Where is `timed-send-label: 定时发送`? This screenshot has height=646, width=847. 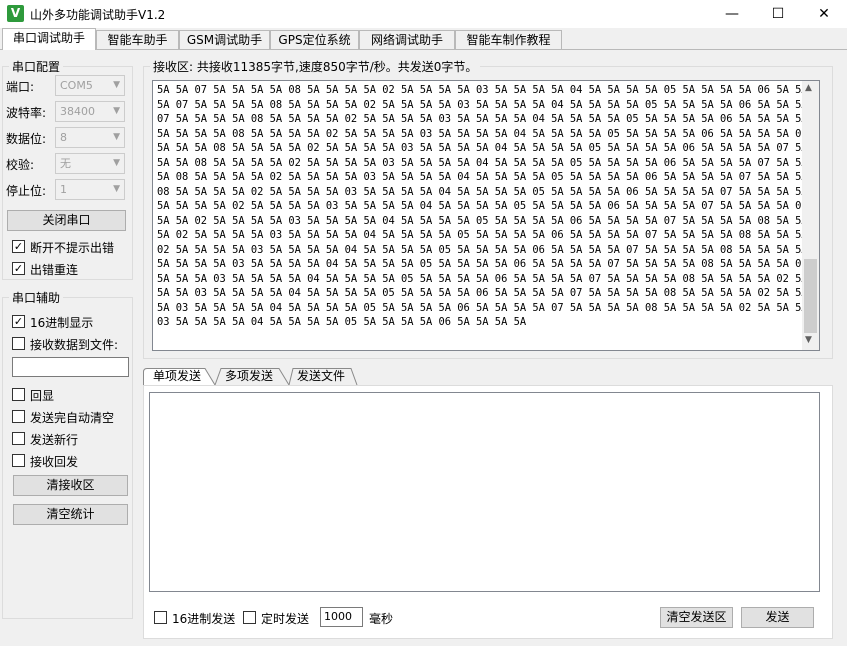 timed-send-label: 定时发送 is located at coordinates (285, 619).